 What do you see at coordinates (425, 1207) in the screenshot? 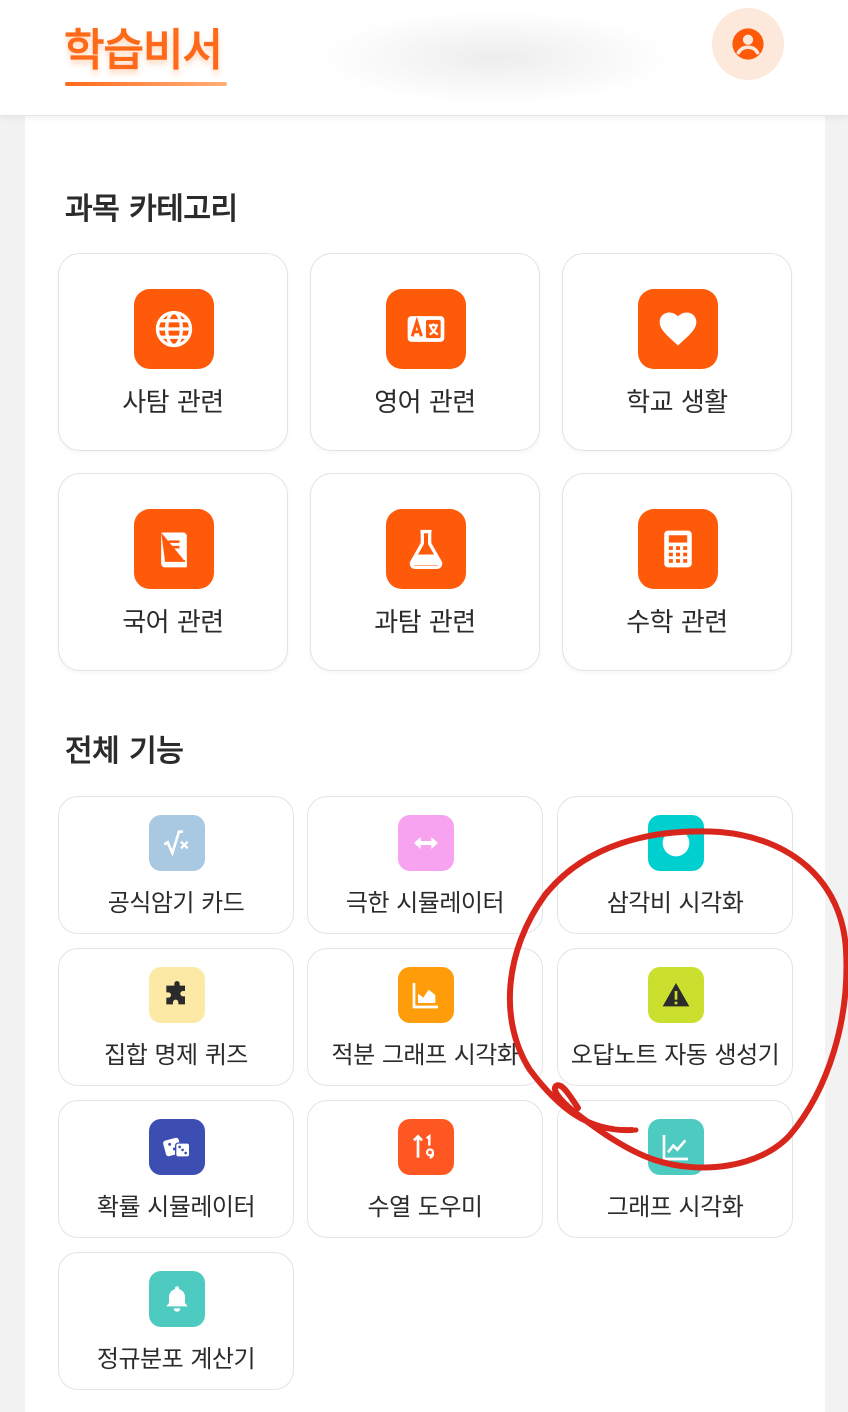
I see `feature-label: 수열 도우미` at bounding box center [425, 1207].